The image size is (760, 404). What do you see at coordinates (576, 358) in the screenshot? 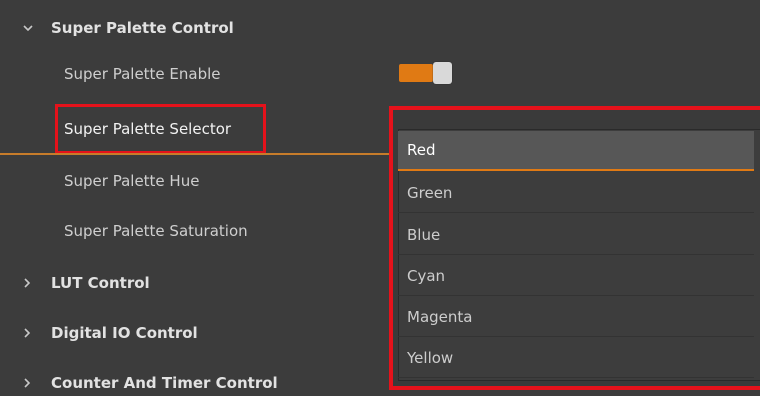
I see `dropdown-option-yellow: Yellow` at bounding box center [576, 358].